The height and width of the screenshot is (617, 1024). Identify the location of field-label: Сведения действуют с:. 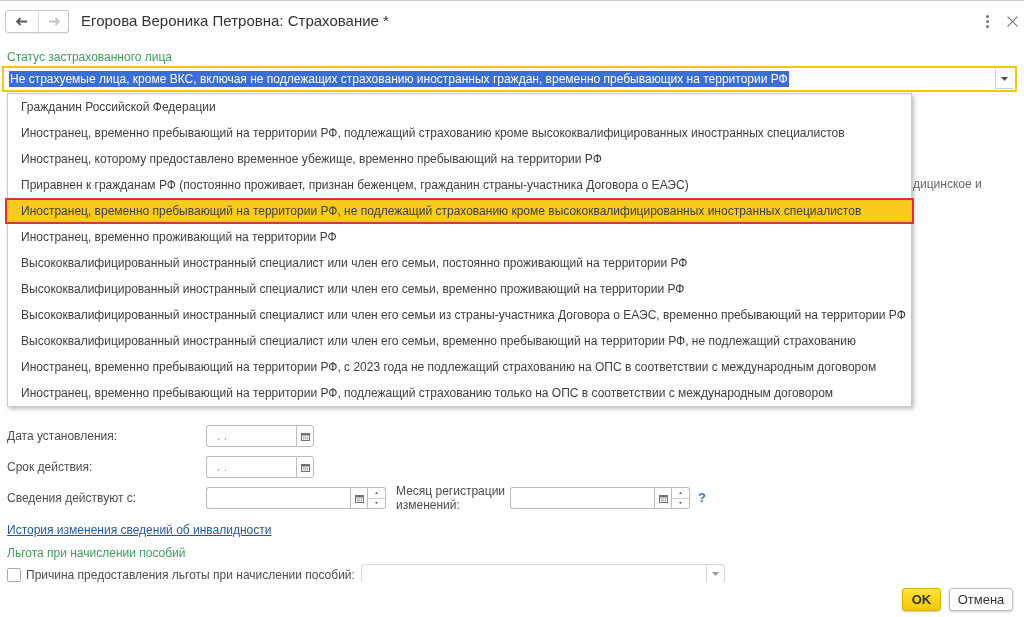
(72, 498).